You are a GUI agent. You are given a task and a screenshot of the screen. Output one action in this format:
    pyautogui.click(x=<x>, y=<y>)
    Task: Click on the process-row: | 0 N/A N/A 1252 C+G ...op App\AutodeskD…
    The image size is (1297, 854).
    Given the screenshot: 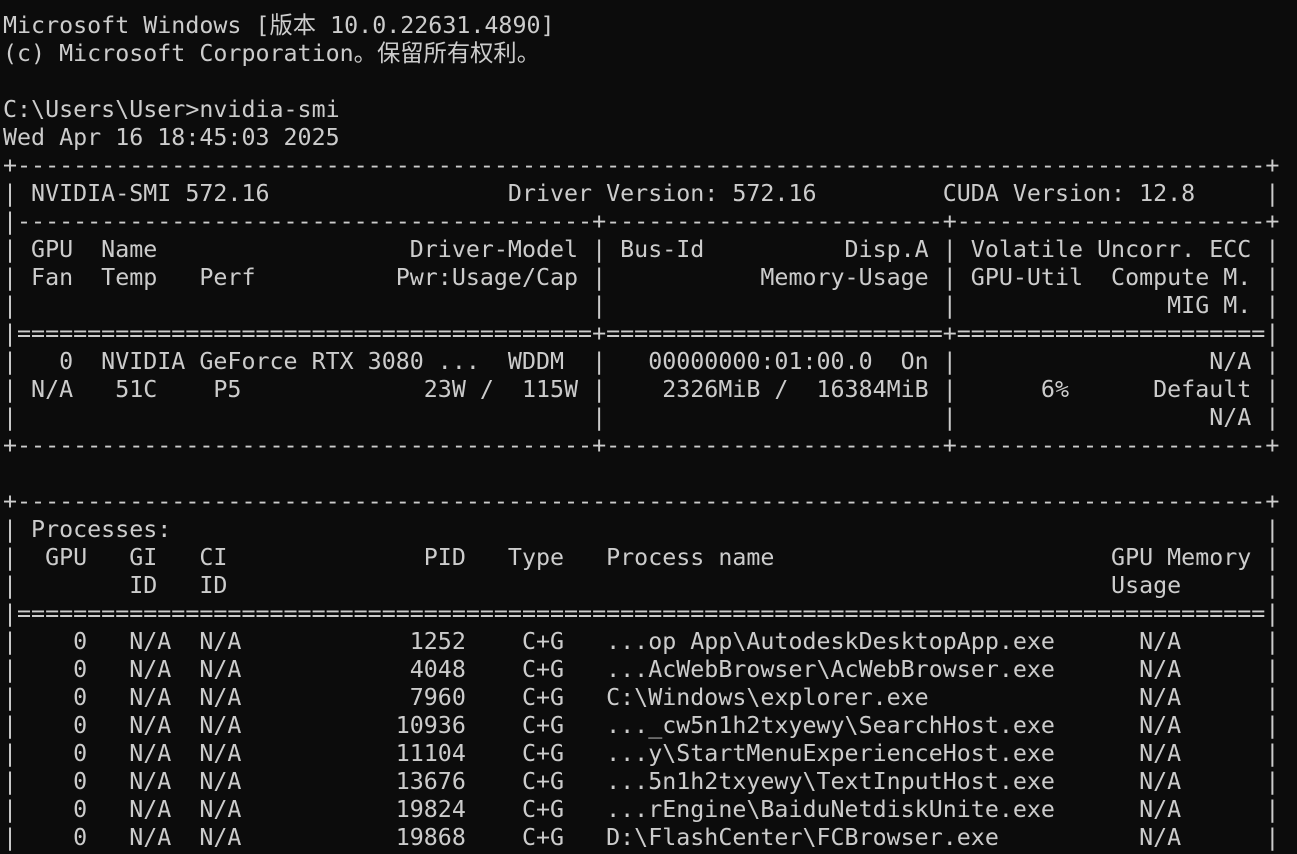 What is the action you would take?
    pyautogui.click(x=641, y=641)
    